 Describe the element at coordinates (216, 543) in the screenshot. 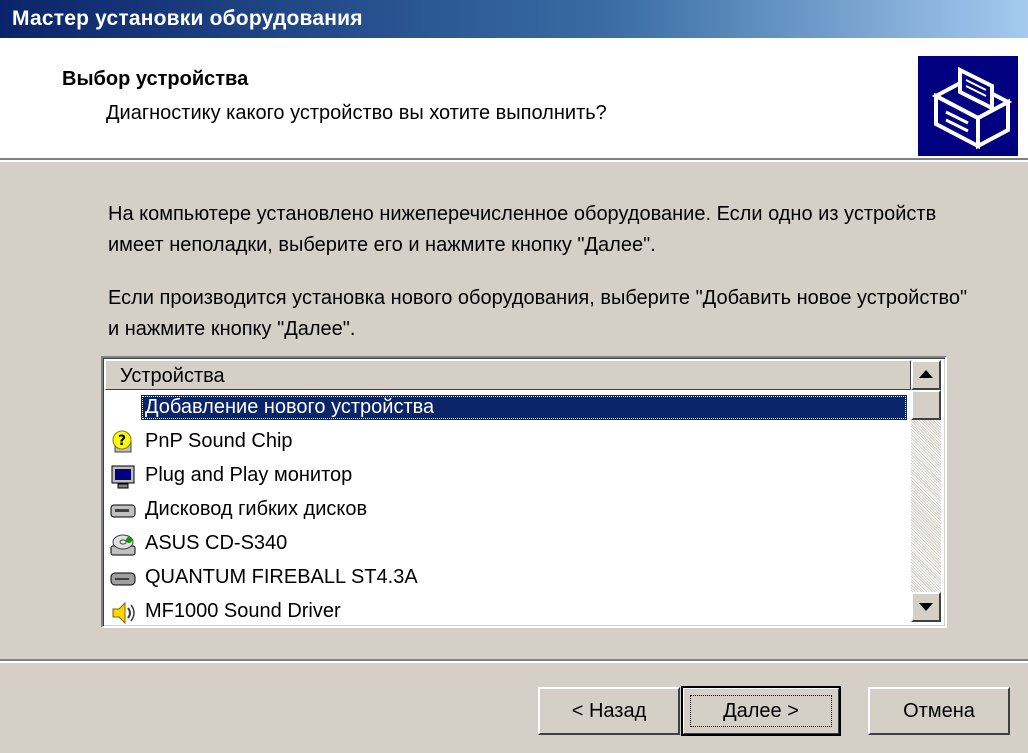

I see `list-item-label: ASUS CD-S340` at that location.